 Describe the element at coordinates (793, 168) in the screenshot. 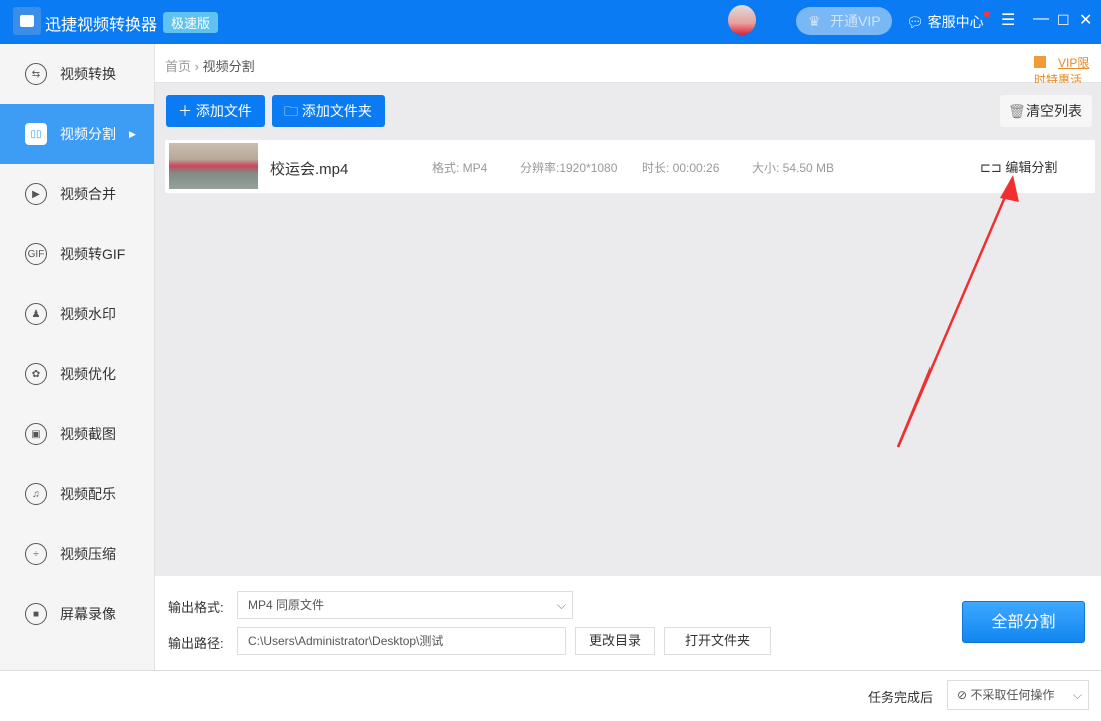

I see `file-size: 大小: 54.50 MB` at that location.